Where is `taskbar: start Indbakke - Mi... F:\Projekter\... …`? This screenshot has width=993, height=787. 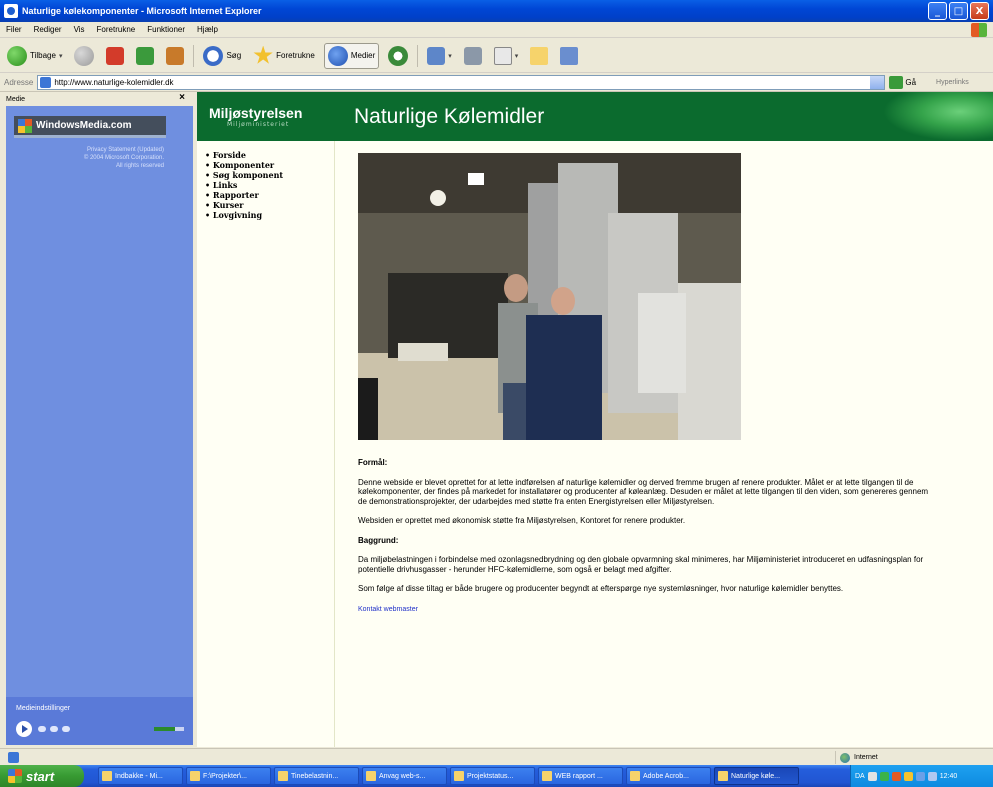
taskbar: start Indbakke - Mi... F:\Projekter\... … is located at coordinates (496, 776).